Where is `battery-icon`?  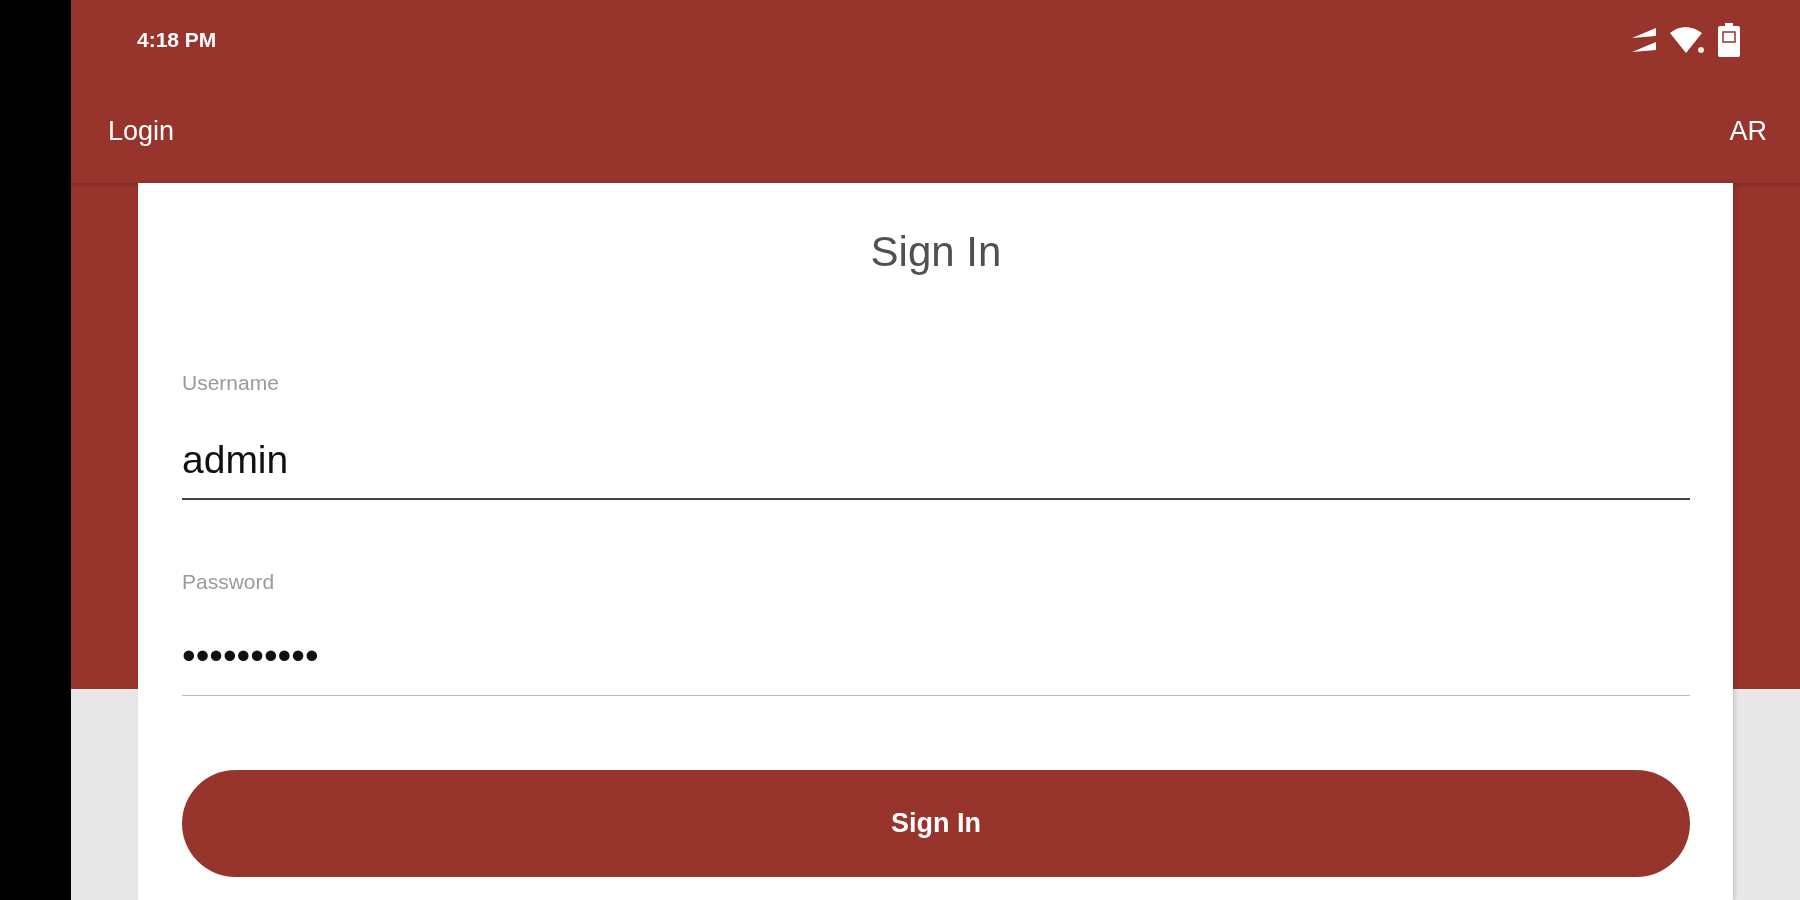 battery-icon is located at coordinates (1729, 39).